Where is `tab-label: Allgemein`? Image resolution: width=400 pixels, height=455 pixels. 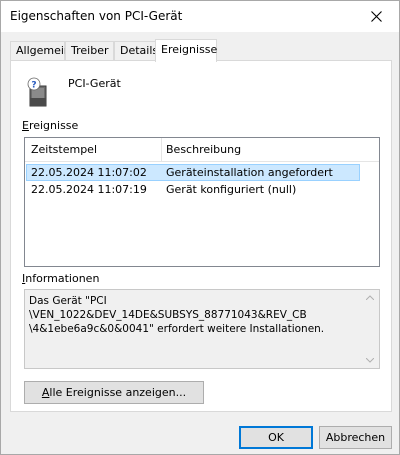
tab-label: Allgemein is located at coordinates (43, 50).